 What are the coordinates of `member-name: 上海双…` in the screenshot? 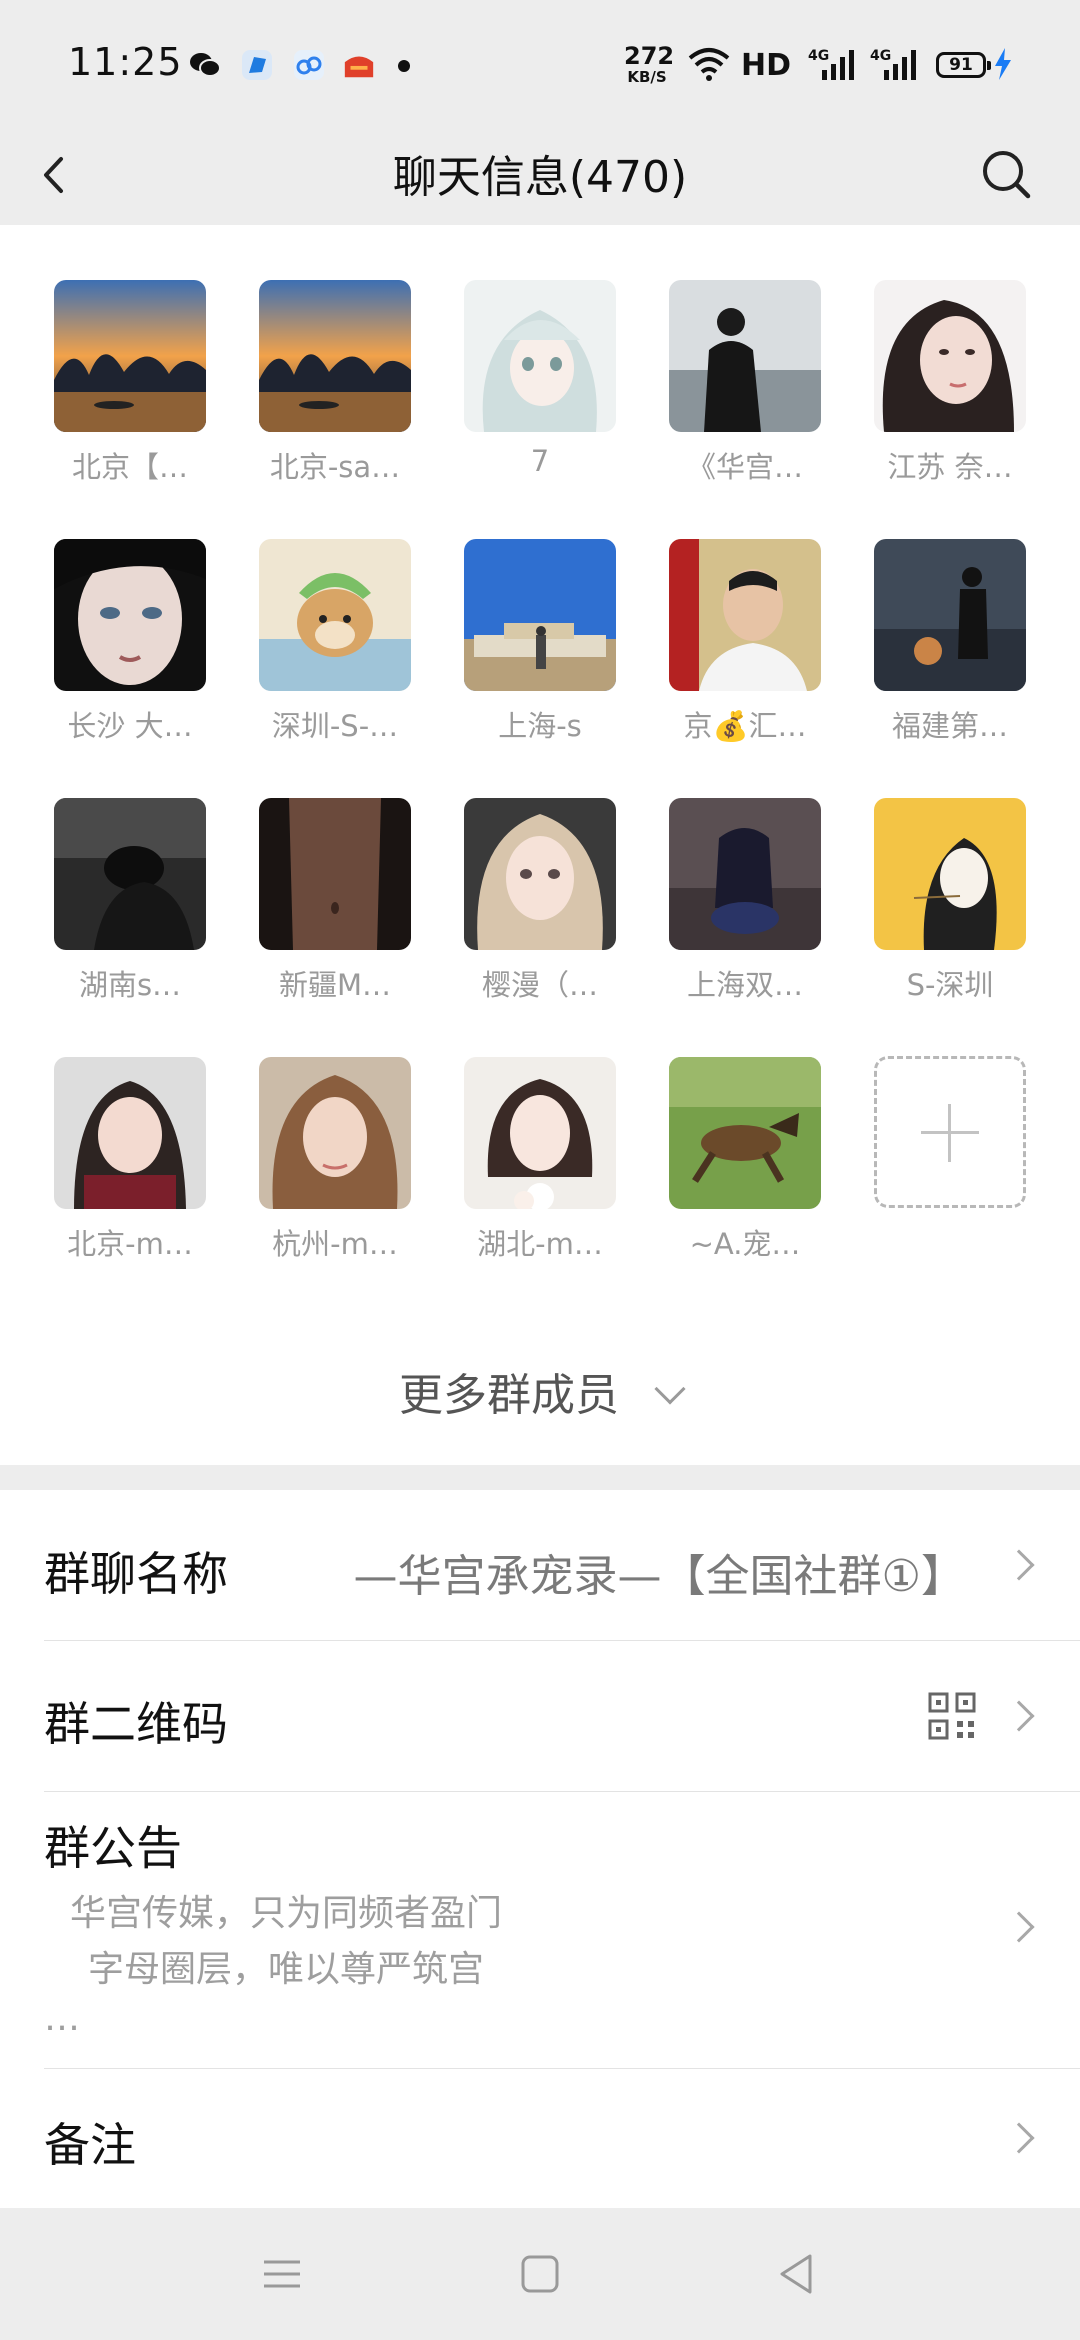 It's located at (744, 985).